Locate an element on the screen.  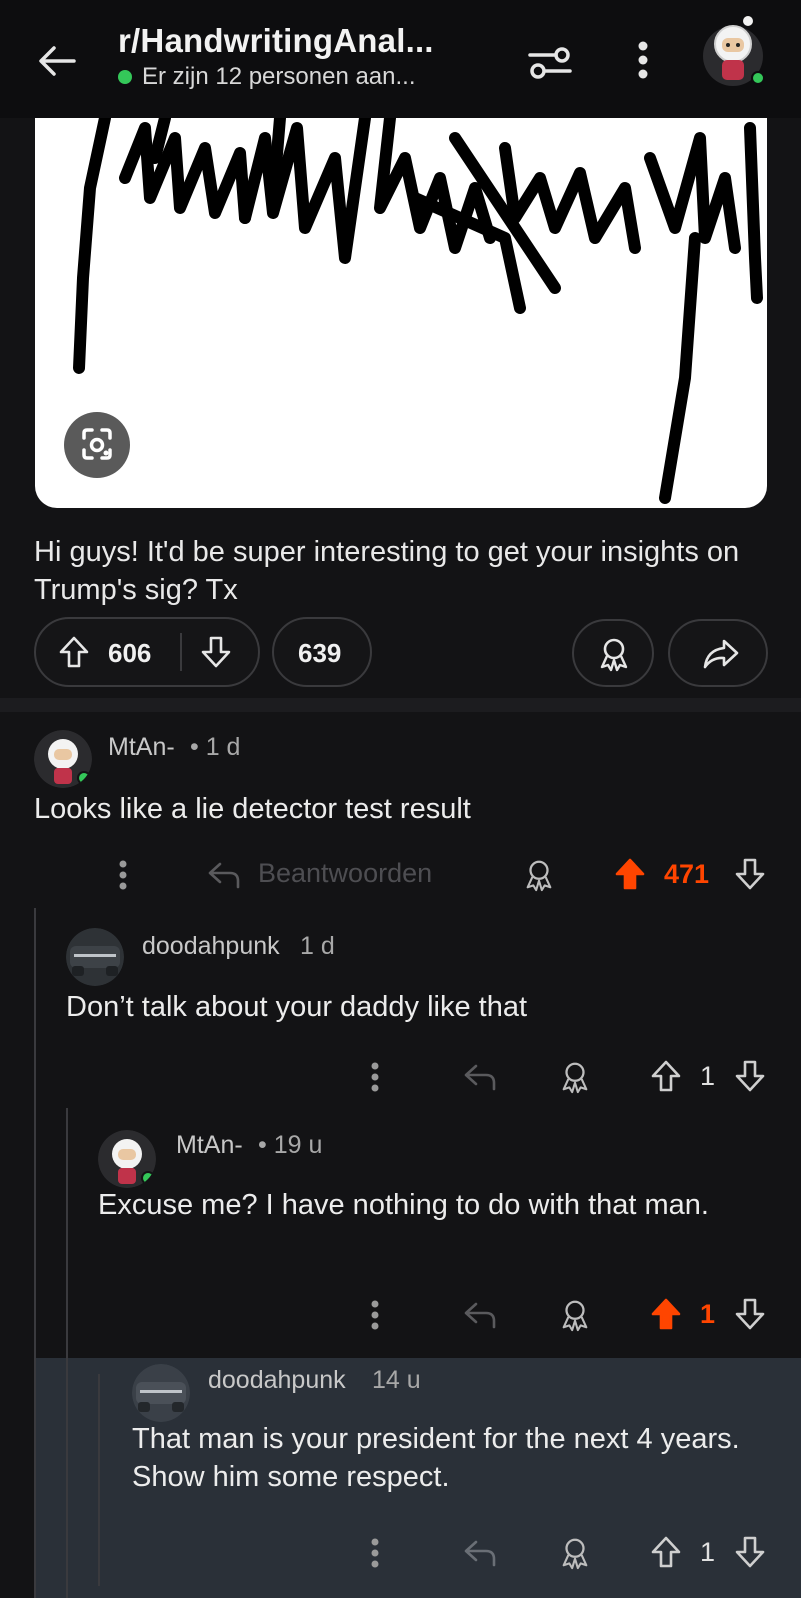
share-button is located at coordinates (718, 653).